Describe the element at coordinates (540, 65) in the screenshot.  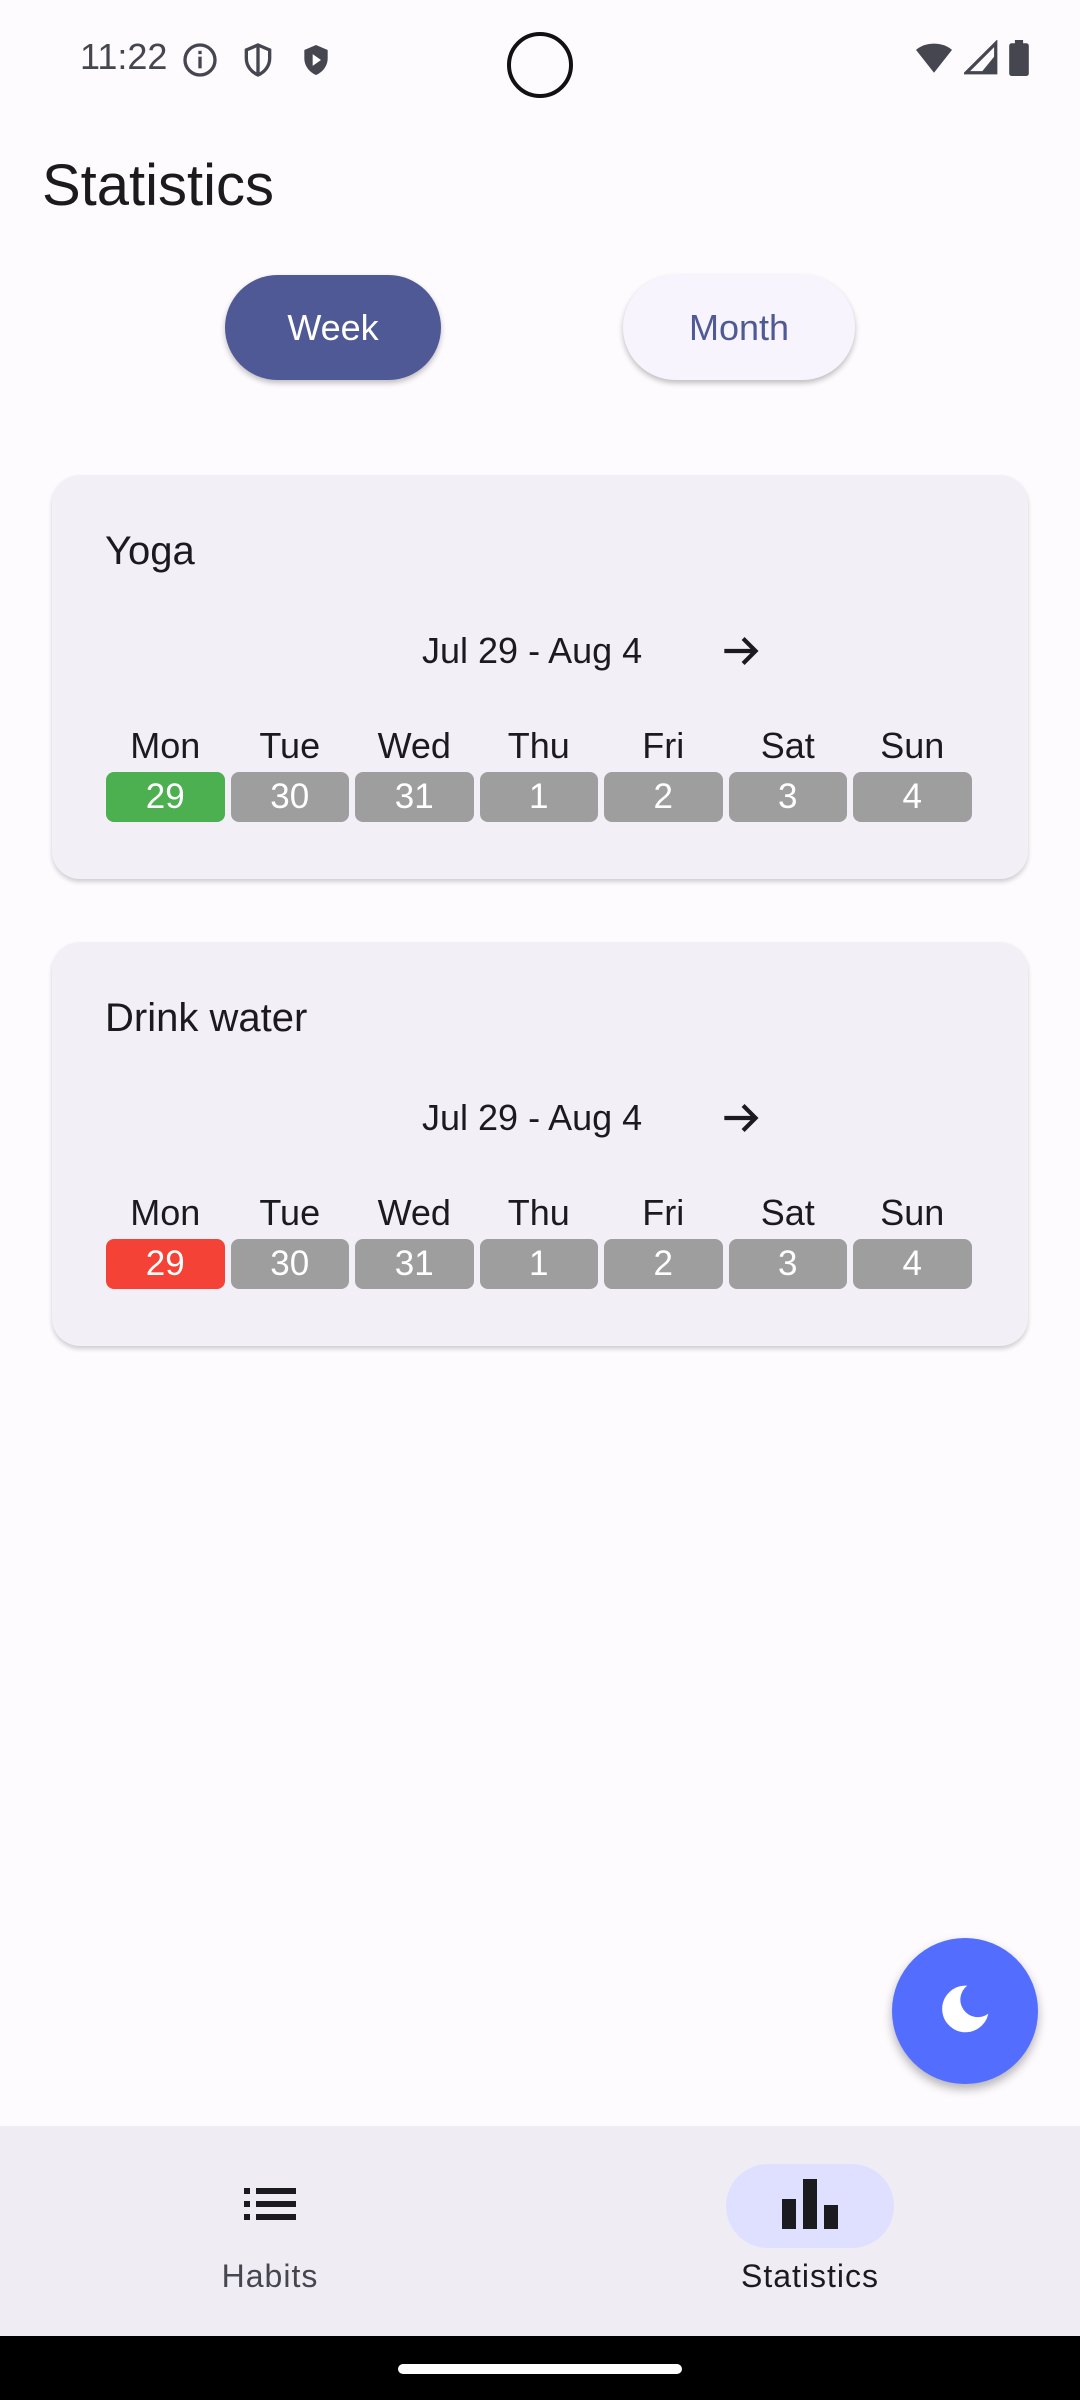
I see `camera-cutout` at that location.